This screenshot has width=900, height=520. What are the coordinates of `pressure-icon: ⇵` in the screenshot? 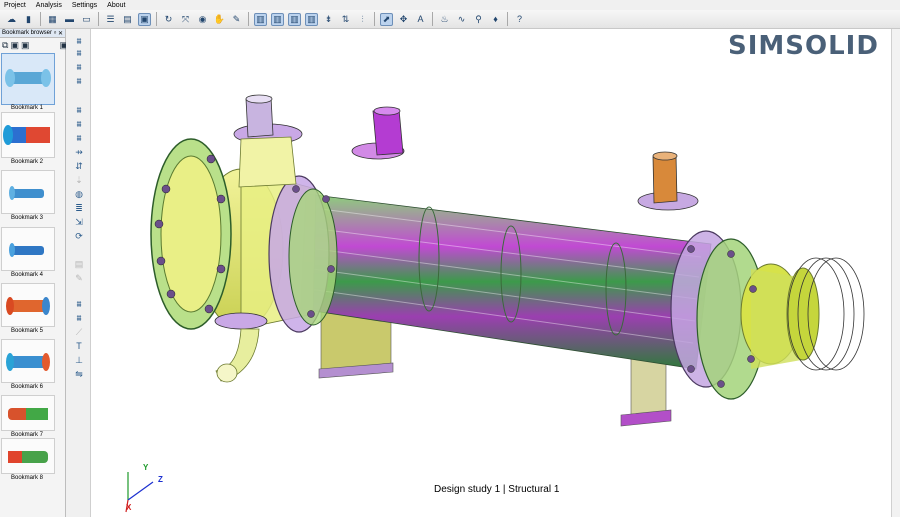 It's located at (79, 166).